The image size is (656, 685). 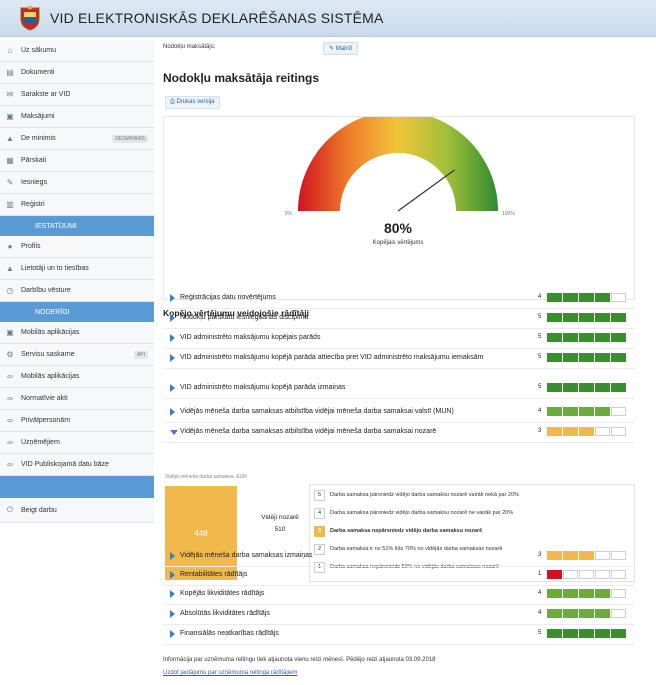 What do you see at coordinates (77, 269) in the screenshot?
I see `sidebar-item: ▲ Lietotāji un to tiesības` at bounding box center [77, 269].